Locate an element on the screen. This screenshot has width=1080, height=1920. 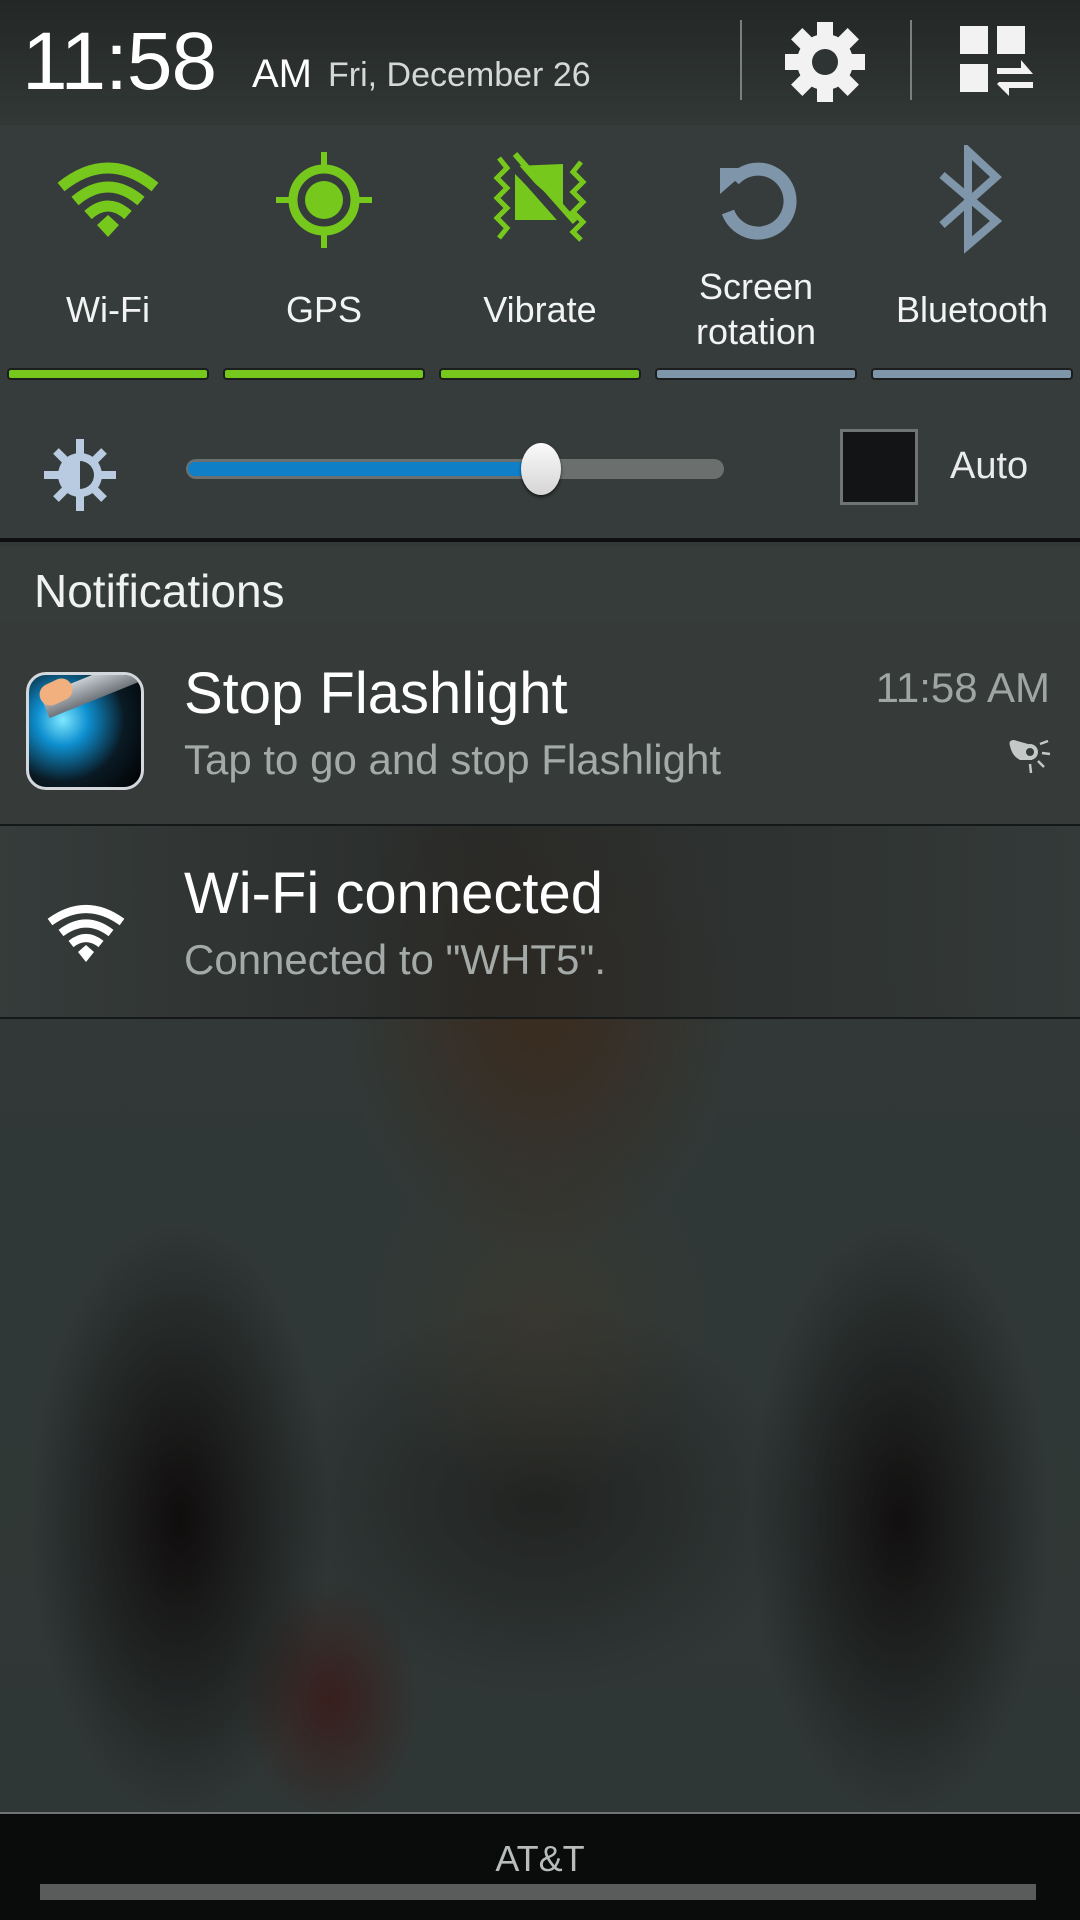
brightness-slider-fill is located at coordinates (364, 469).